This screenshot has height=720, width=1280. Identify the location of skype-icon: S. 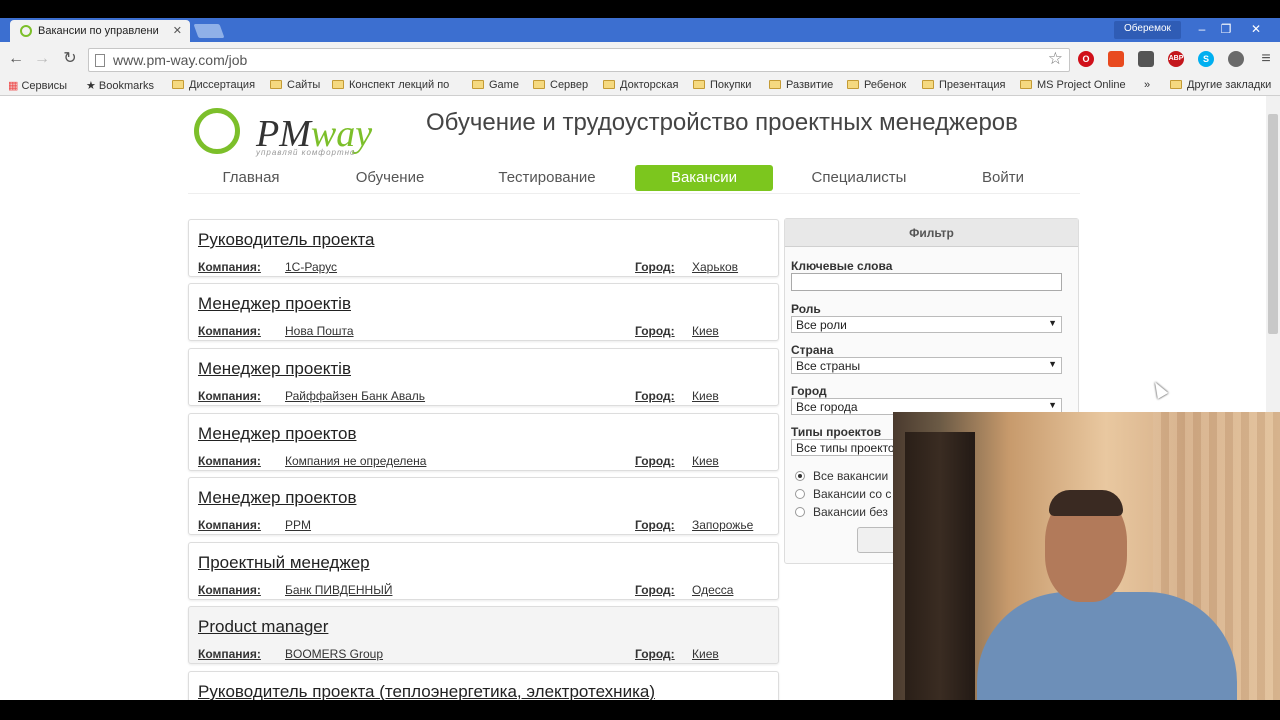
(1206, 59).